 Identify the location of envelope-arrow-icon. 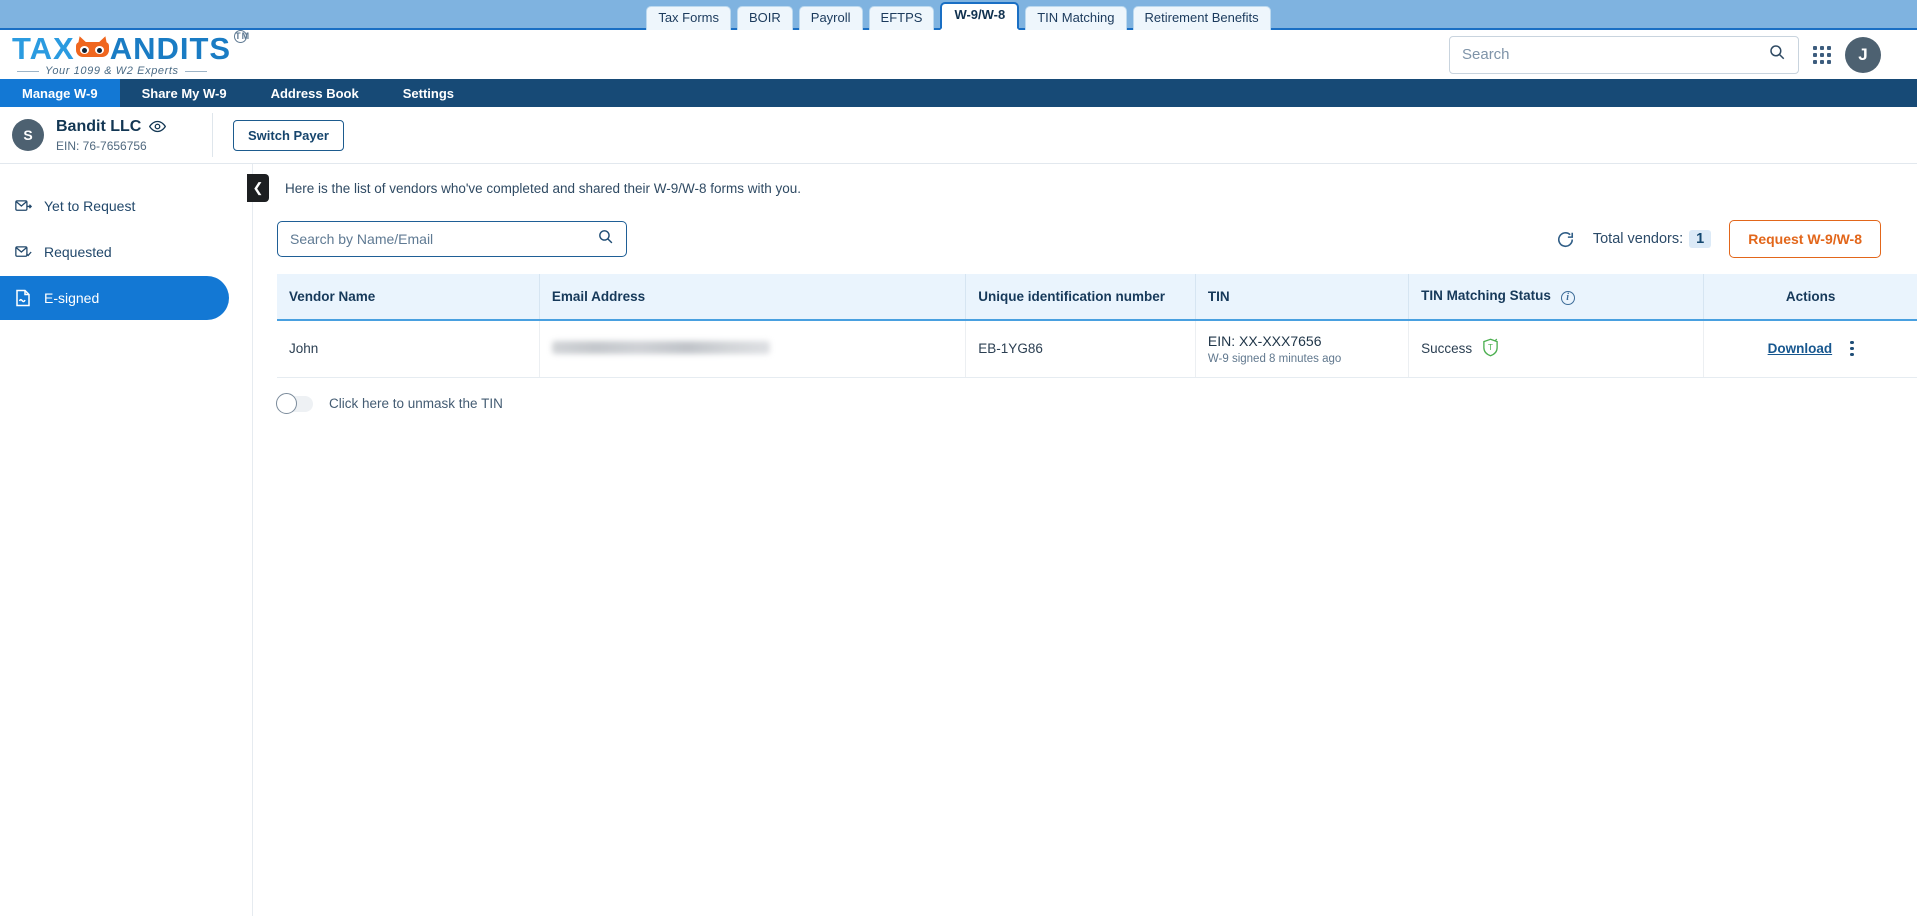
(23, 206).